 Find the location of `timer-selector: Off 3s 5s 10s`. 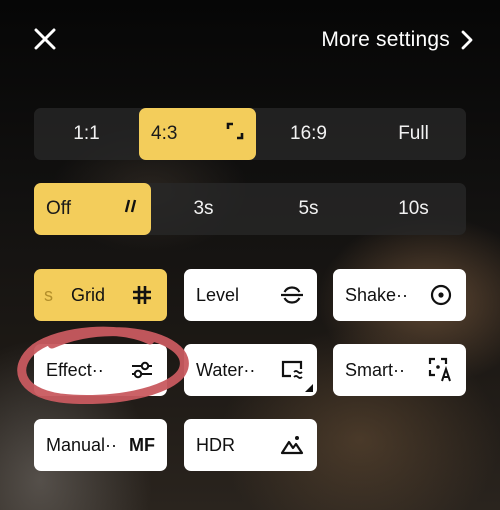

timer-selector: Off 3s 5s 10s is located at coordinates (250, 209).